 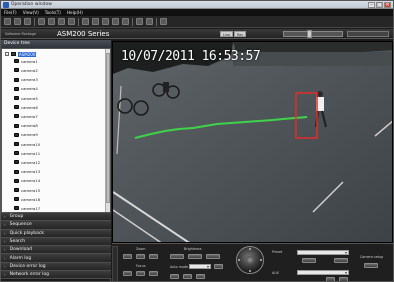 What do you see at coordinates (309, 260) in the screenshot?
I see `preset-go-button` at bounding box center [309, 260].